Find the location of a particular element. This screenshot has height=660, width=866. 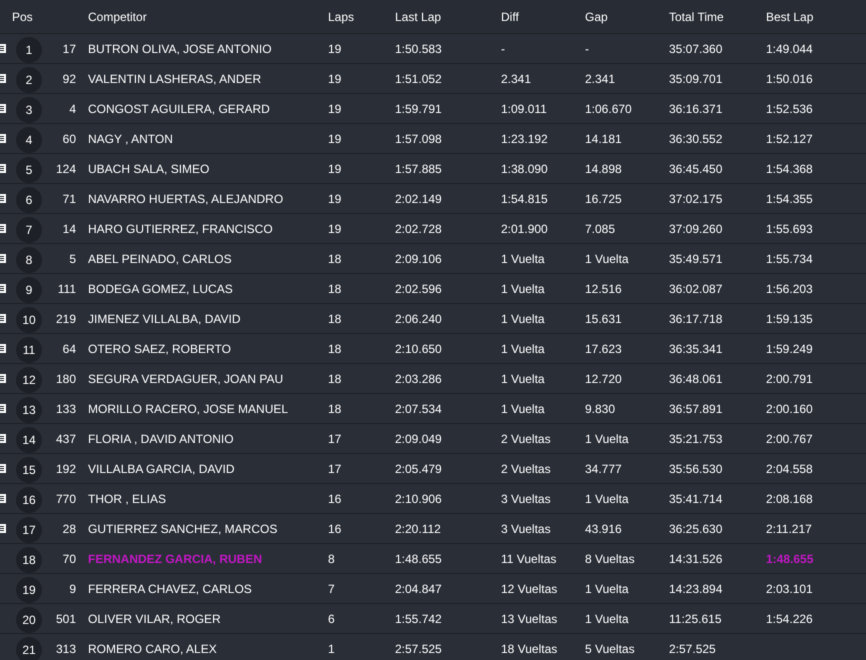

table-cell-text: 7.085 is located at coordinates (600, 229).